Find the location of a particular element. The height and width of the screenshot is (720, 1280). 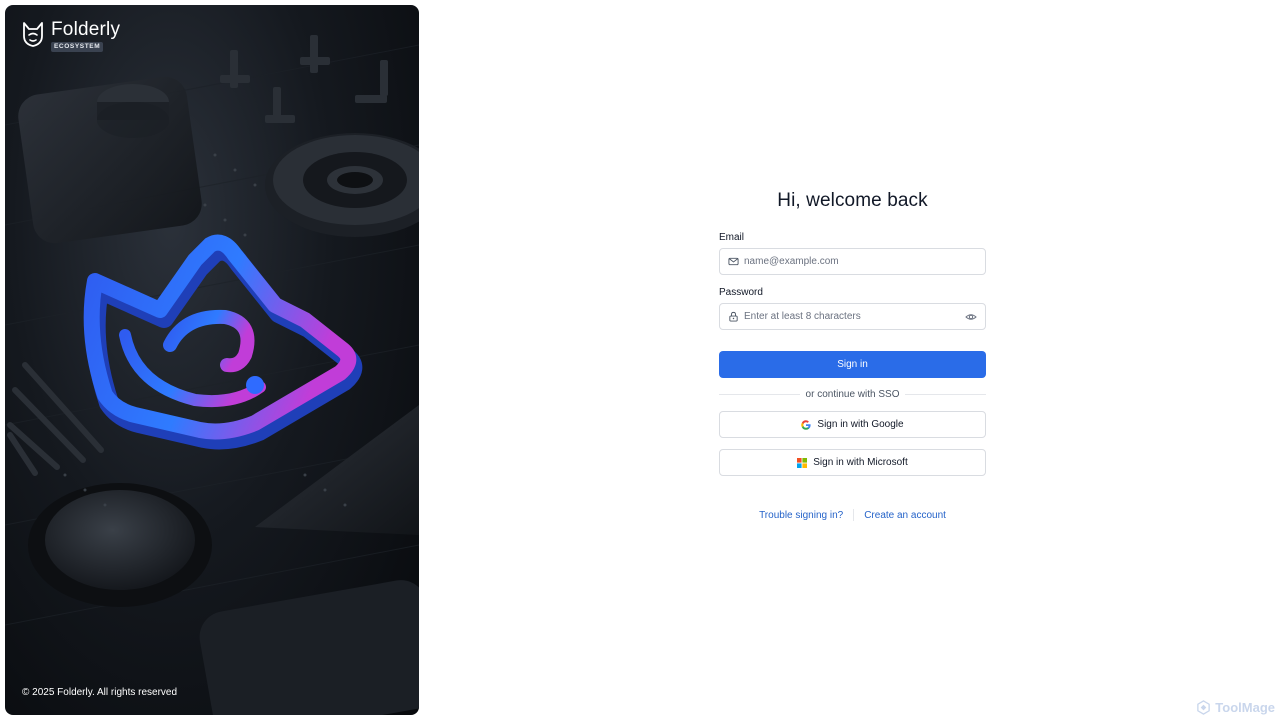

links-separator is located at coordinates (854, 515).